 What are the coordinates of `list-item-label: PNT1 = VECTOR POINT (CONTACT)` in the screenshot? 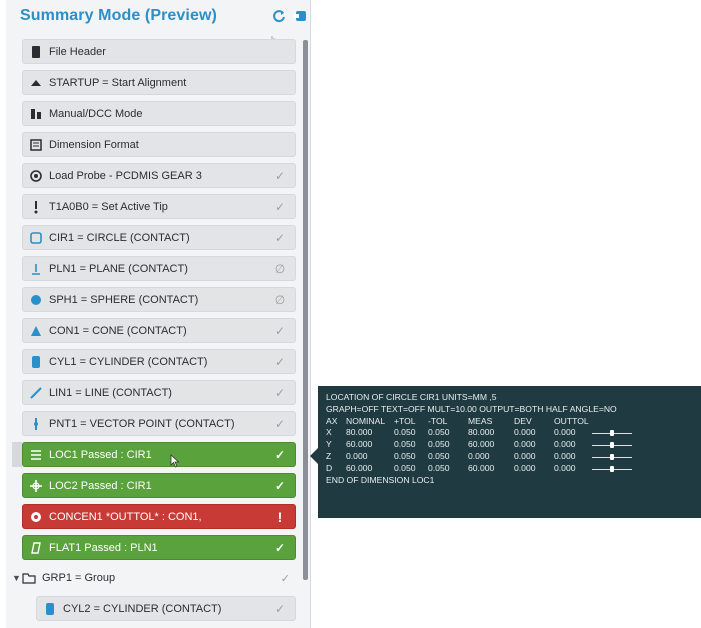 It's located at (142, 423).